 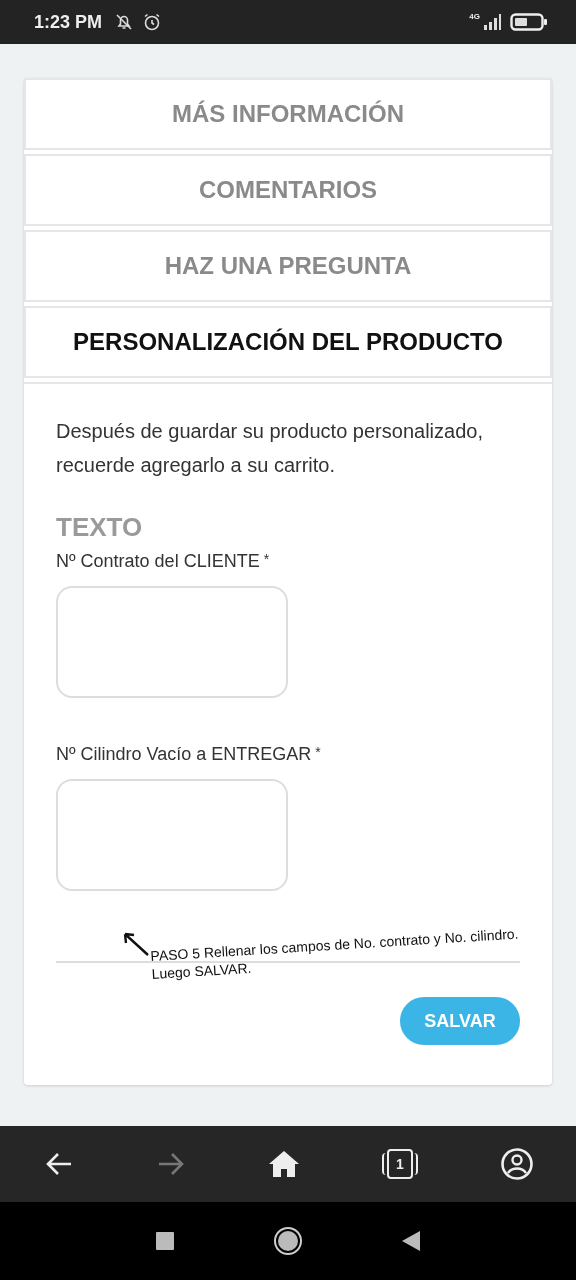 What do you see at coordinates (288, 266) in the screenshot?
I see `accordion-tab: HAZ UNA PREGUNTA` at bounding box center [288, 266].